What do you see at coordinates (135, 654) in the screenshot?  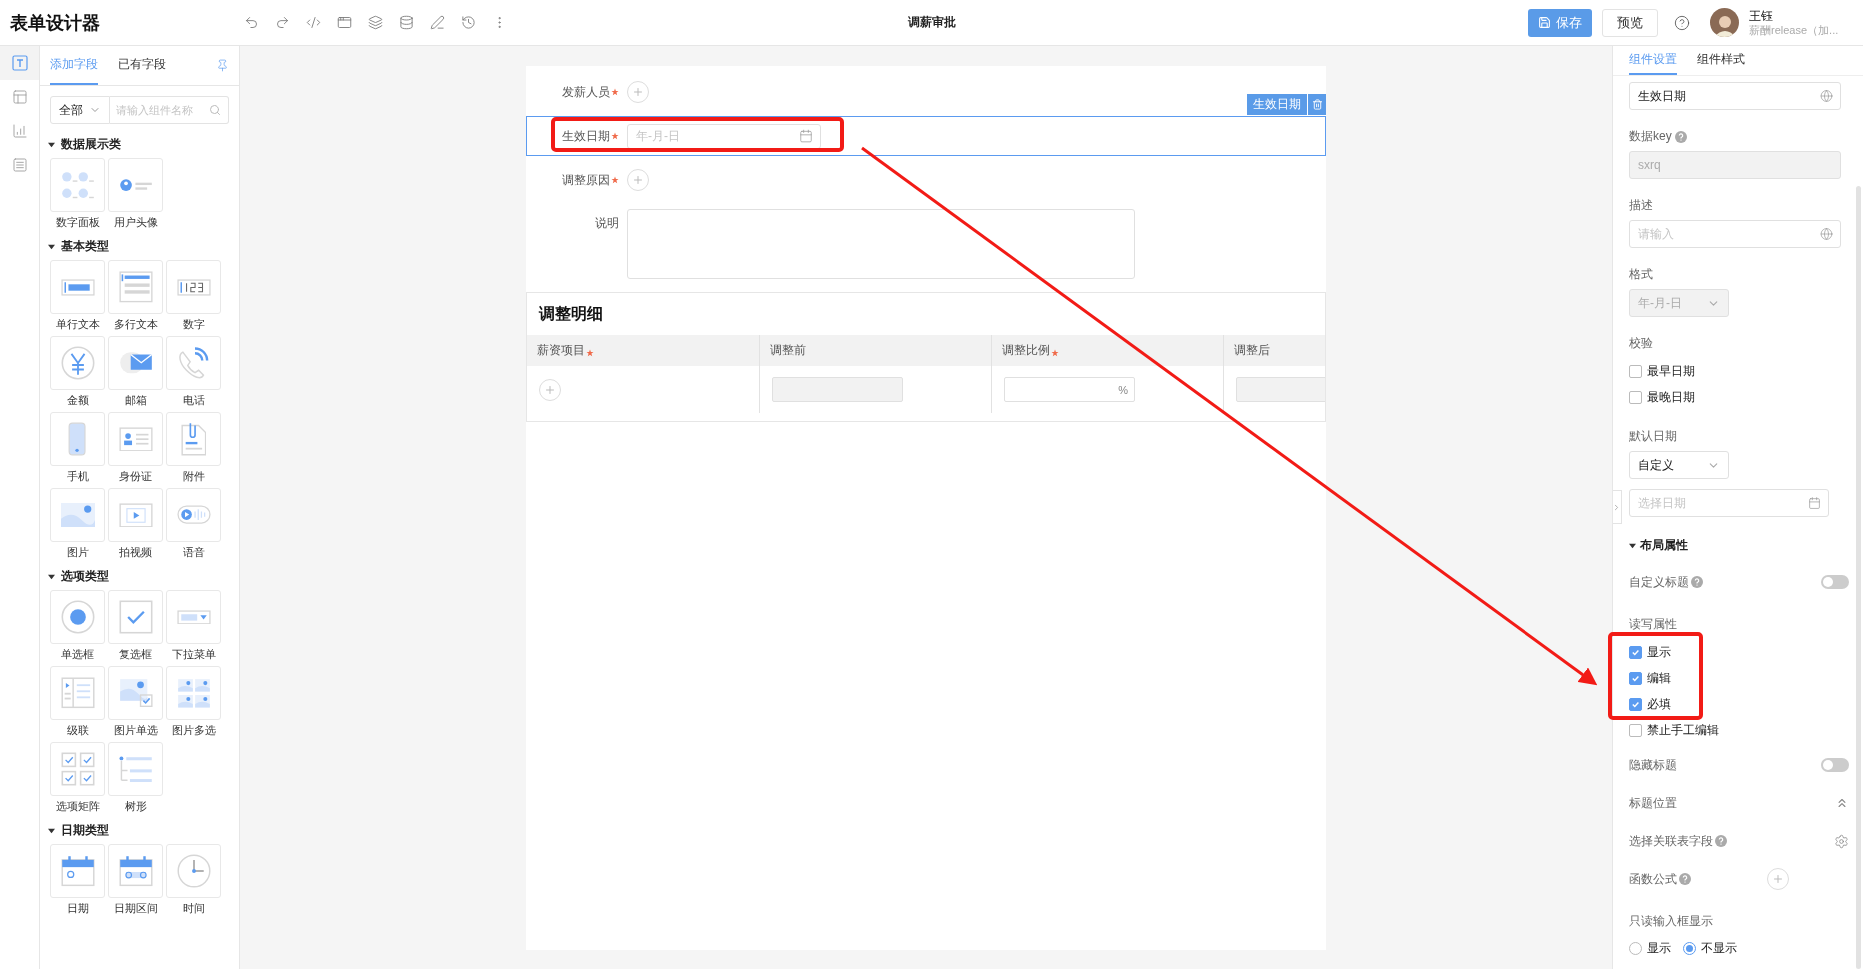 I see `tile-label: 复选框` at bounding box center [135, 654].